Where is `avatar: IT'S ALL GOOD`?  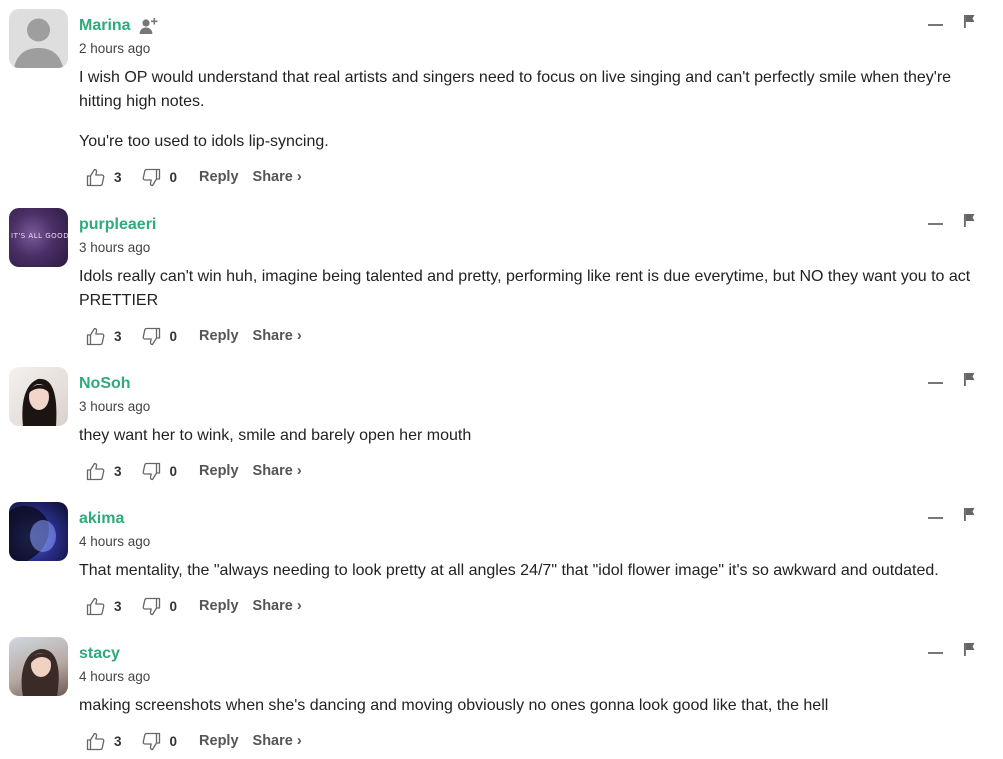
avatar: IT'S ALL GOOD is located at coordinates (38, 237).